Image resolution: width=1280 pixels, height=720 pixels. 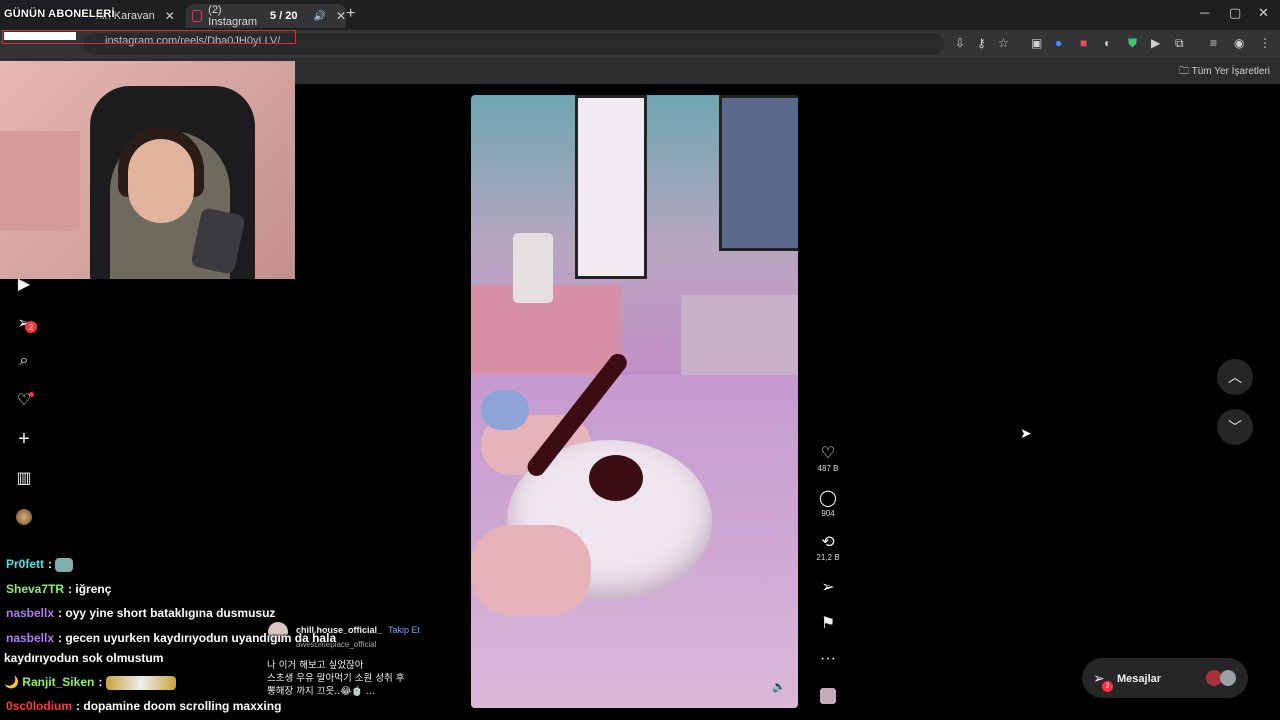 I want to click on more-icon: ···, so click(x=828, y=658).